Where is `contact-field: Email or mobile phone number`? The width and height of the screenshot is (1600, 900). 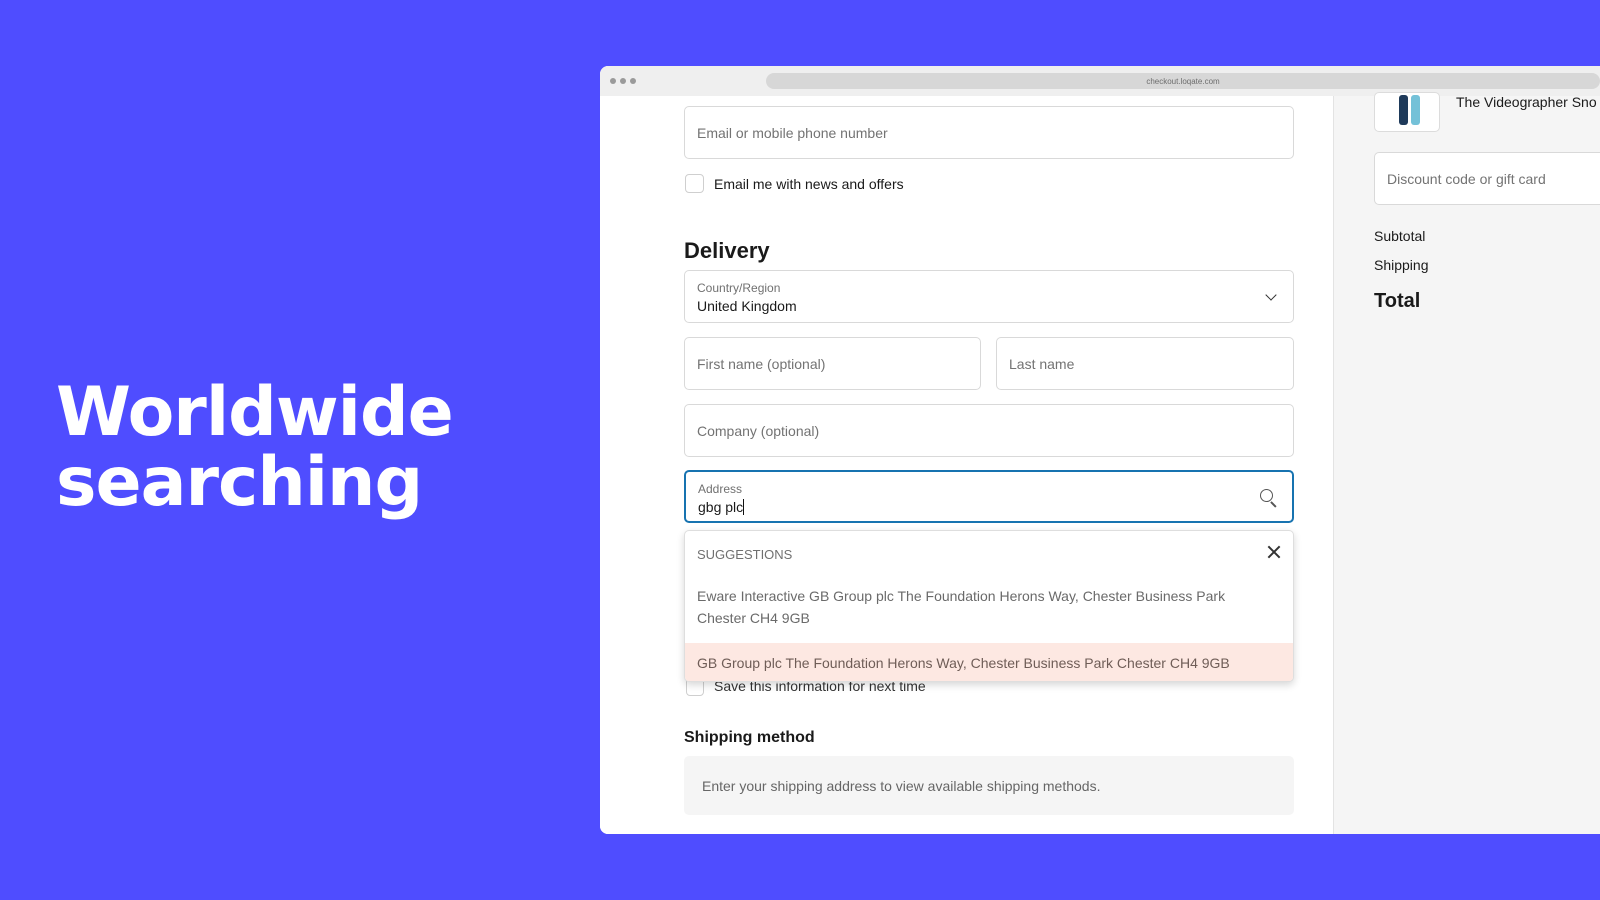 contact-field: Email or mobile phone number is located at coordinates (989, 132).